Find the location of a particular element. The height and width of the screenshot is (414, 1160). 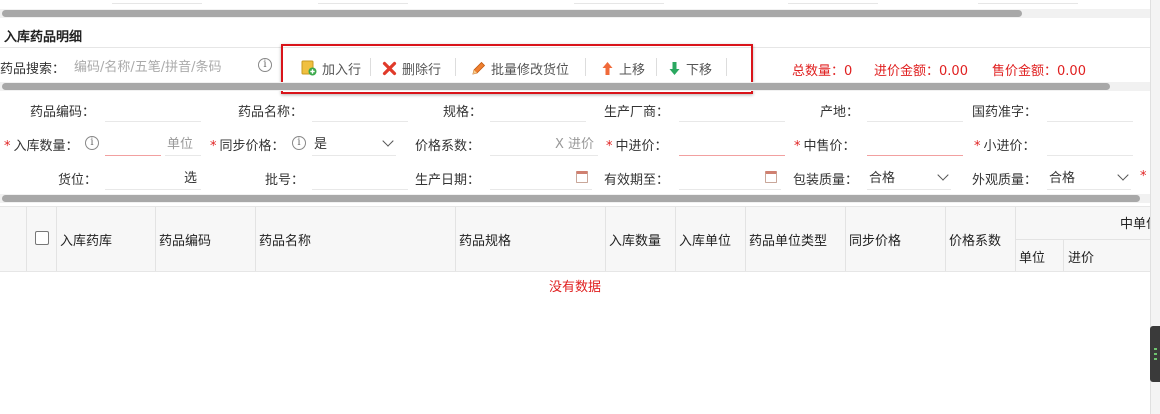

column-header: 药品名称 is located at coordinates (285, 239).